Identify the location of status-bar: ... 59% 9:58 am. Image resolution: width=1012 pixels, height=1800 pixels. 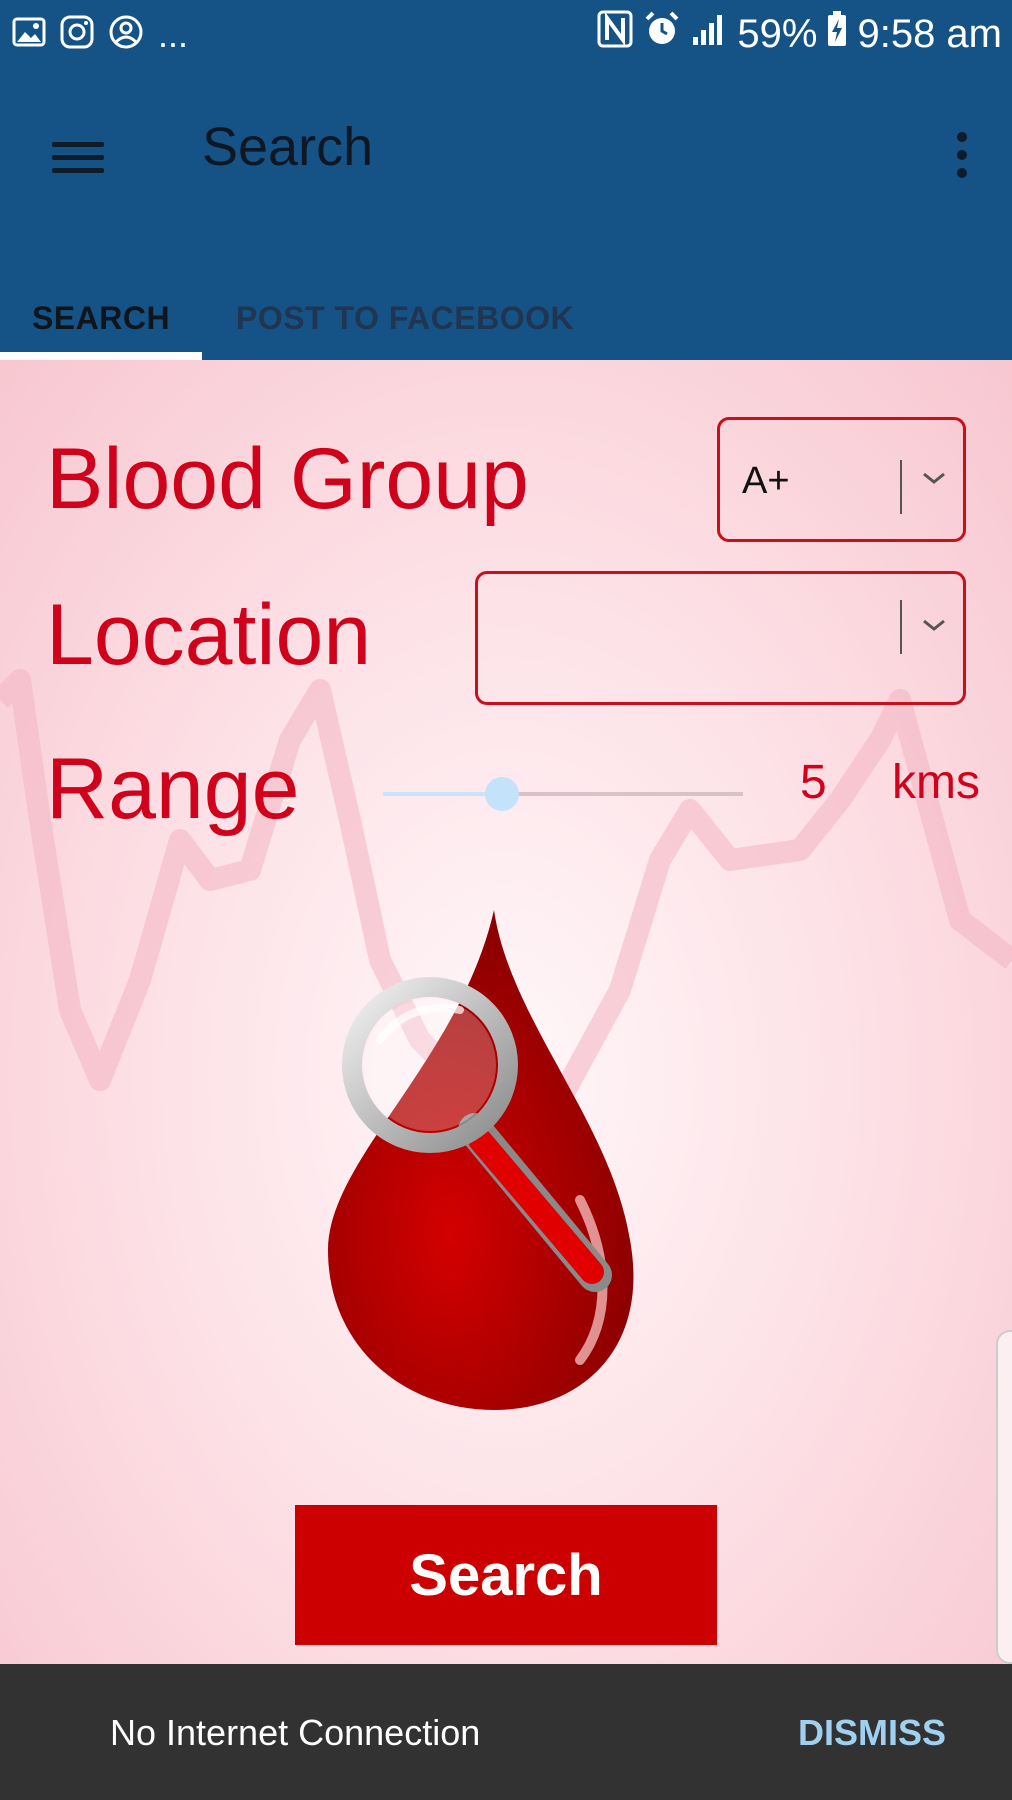
(506, 36).